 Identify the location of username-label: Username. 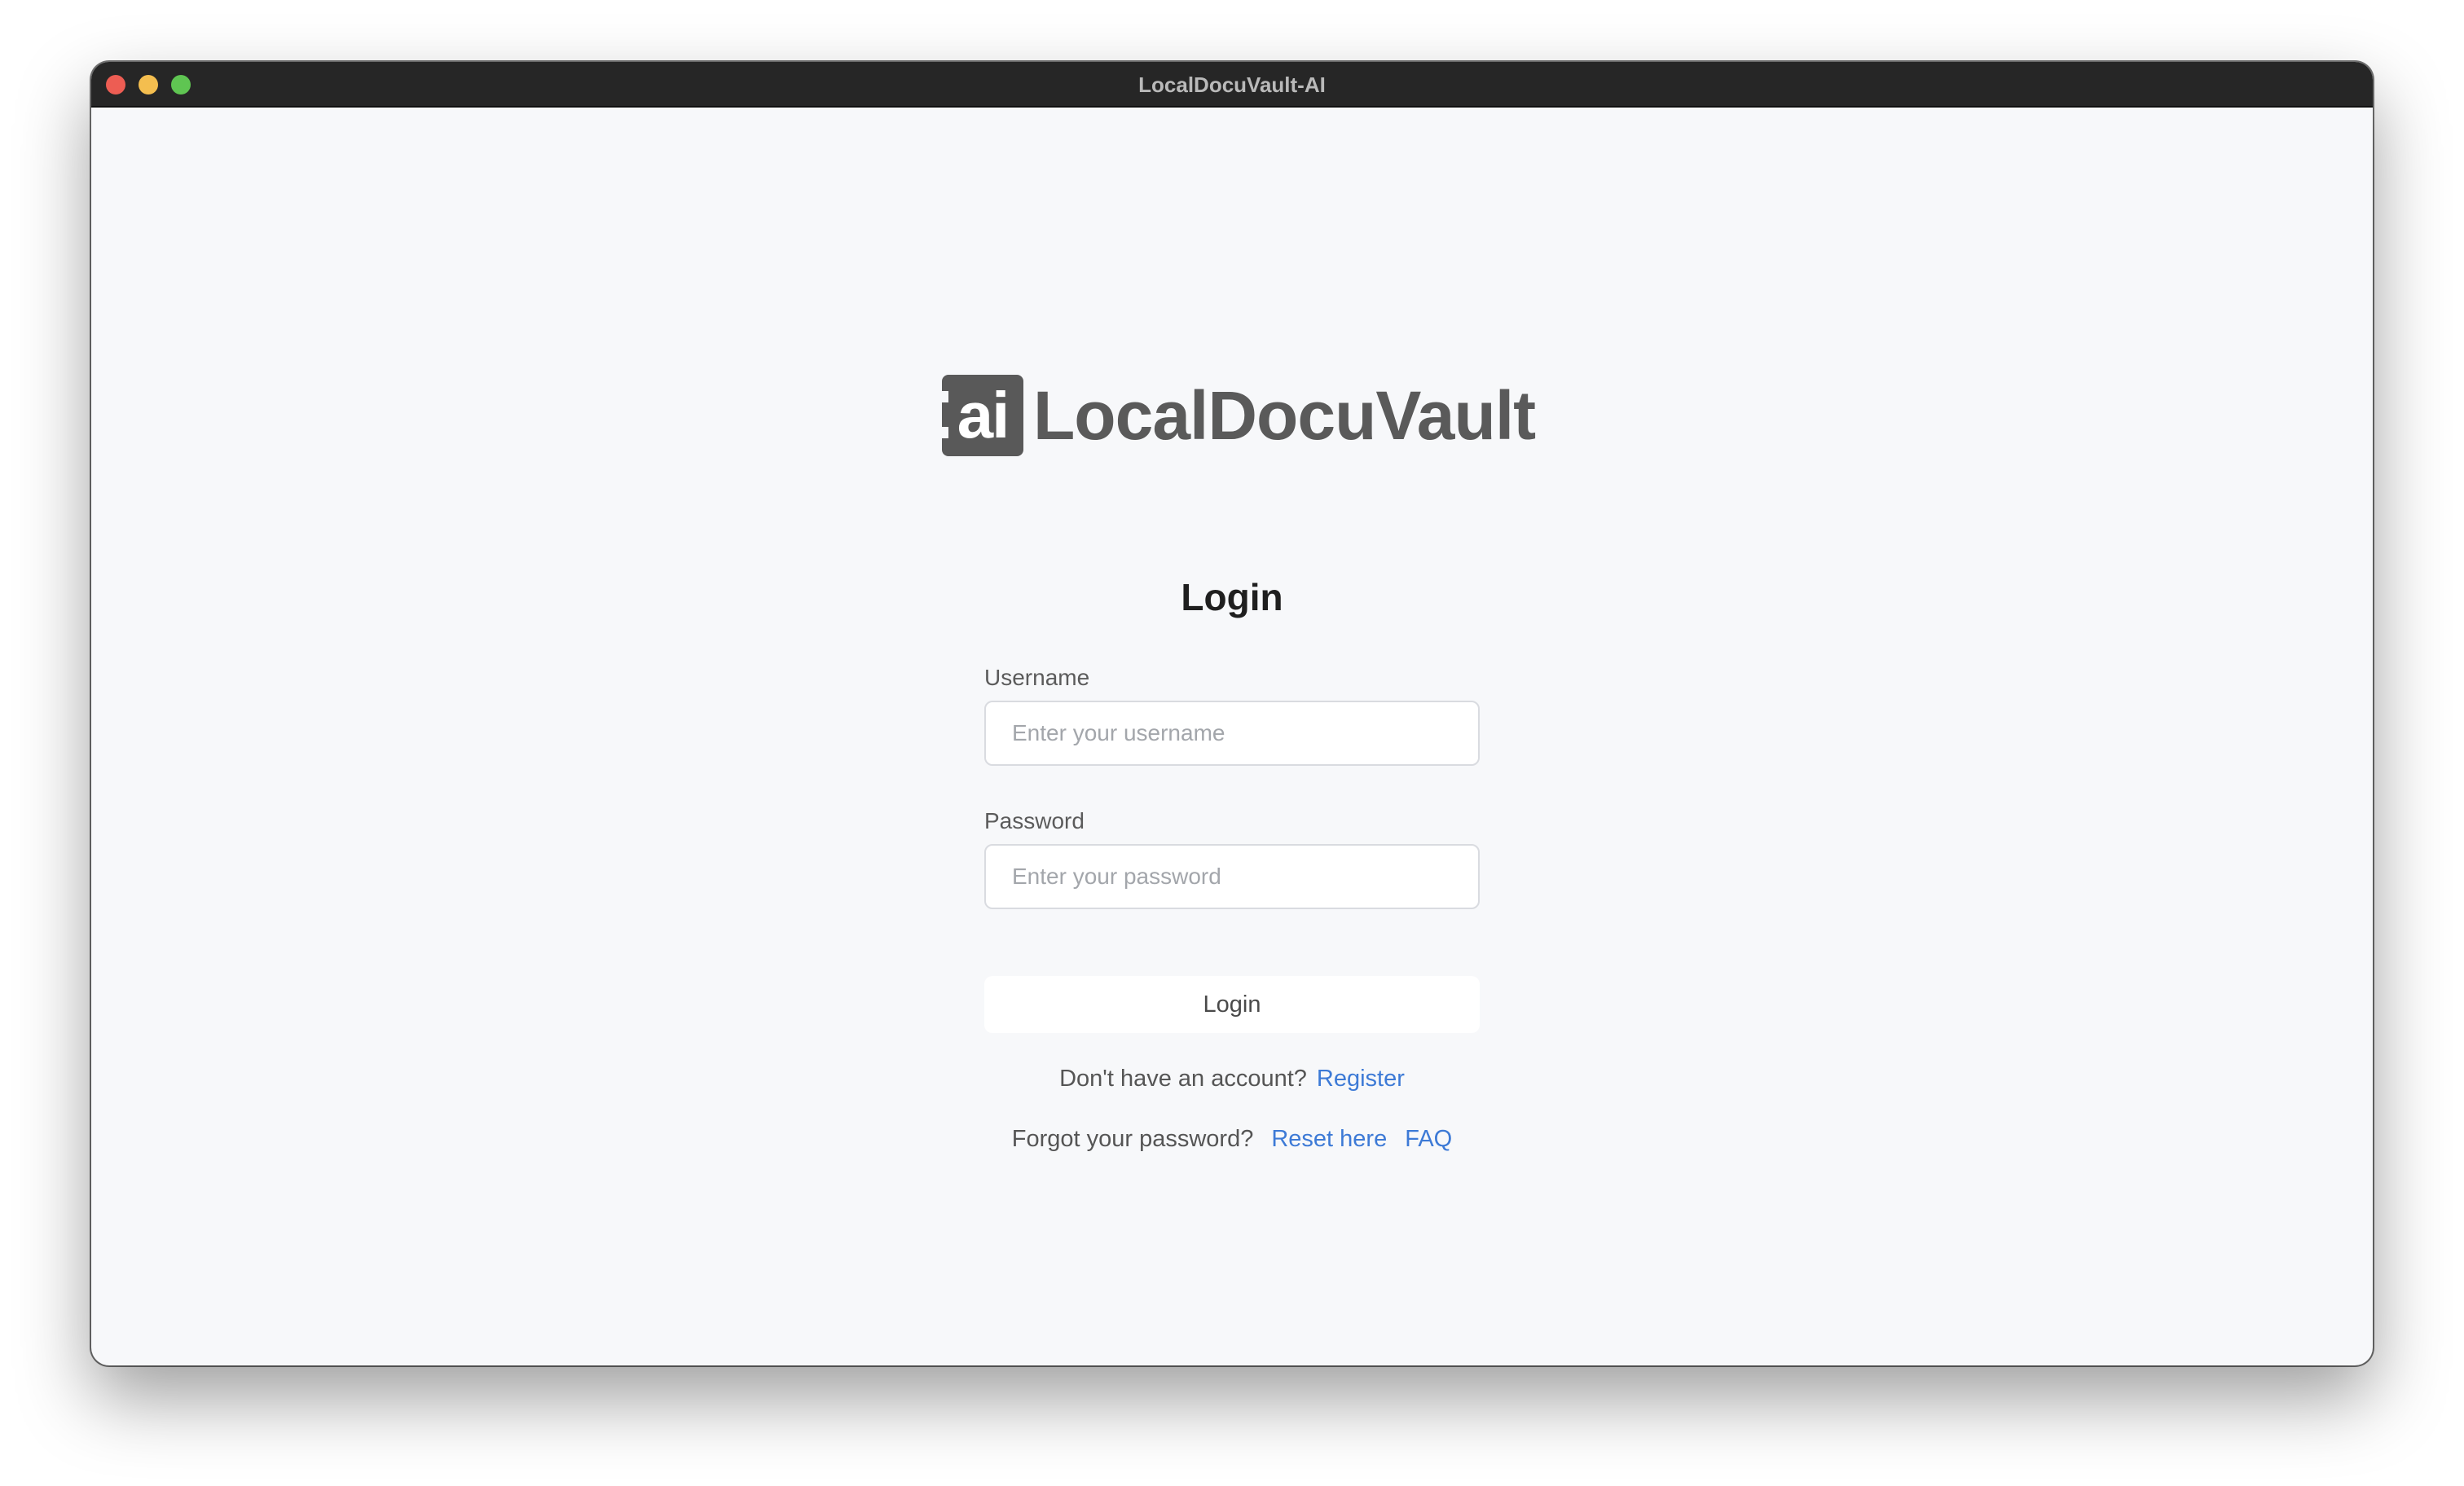
(1037, 677).